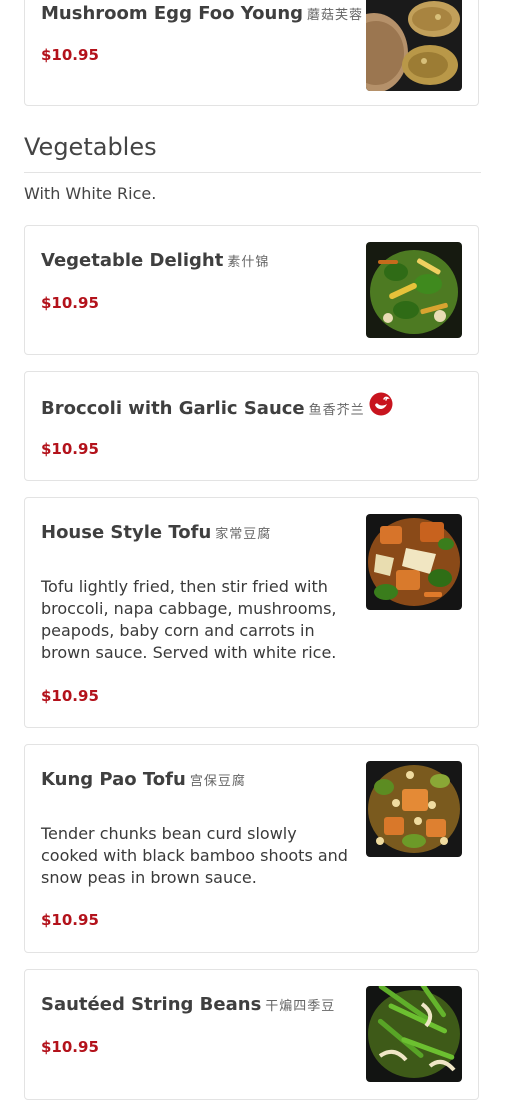 The width and height of the screenshot is (510, 1101). Describe the element at coordinates (251, 290) in the screenshot. I see `menu-item-card-vegetable-delight: Vegetable Delight 素什锦 $10.95` at that location.